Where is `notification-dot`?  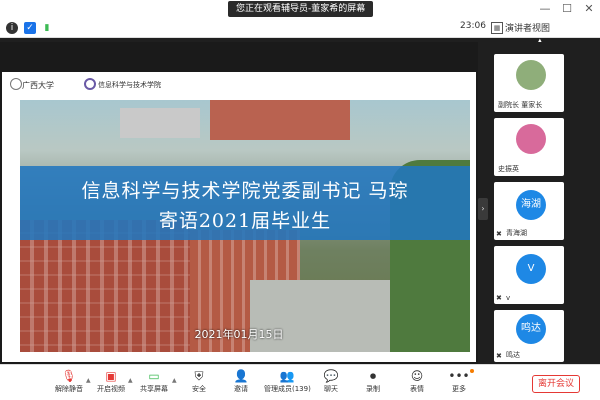
notification-dot is located at coordinates (472, 371).